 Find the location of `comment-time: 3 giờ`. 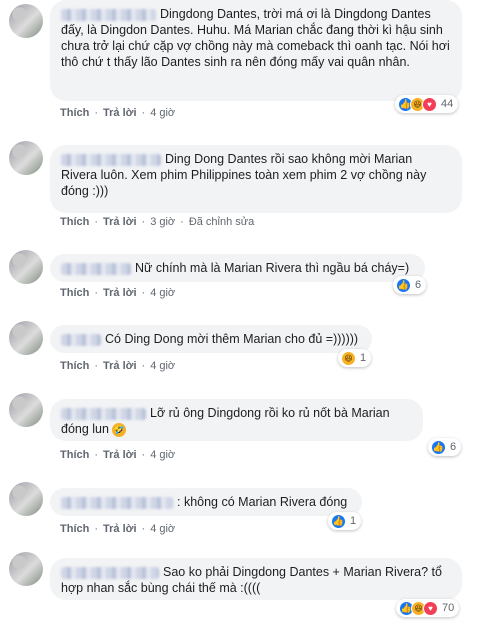

comment-time: 3 giờ is located at coordinates (162, 222).